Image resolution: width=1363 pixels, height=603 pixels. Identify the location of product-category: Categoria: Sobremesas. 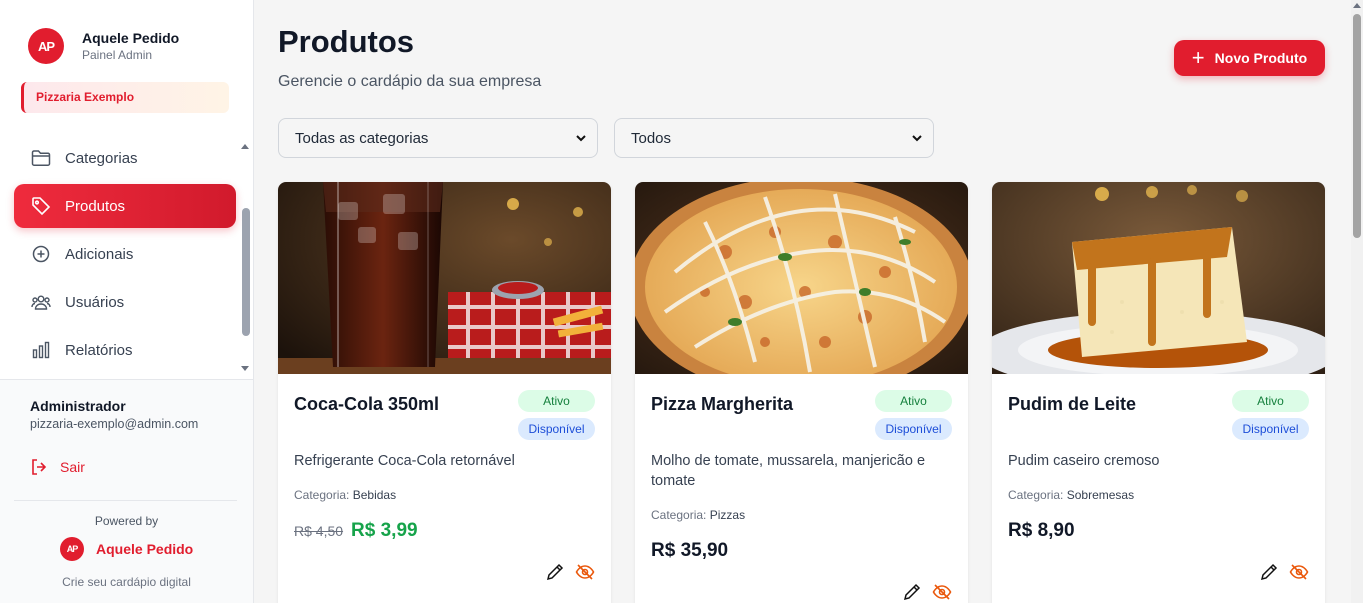
(1071, 495).